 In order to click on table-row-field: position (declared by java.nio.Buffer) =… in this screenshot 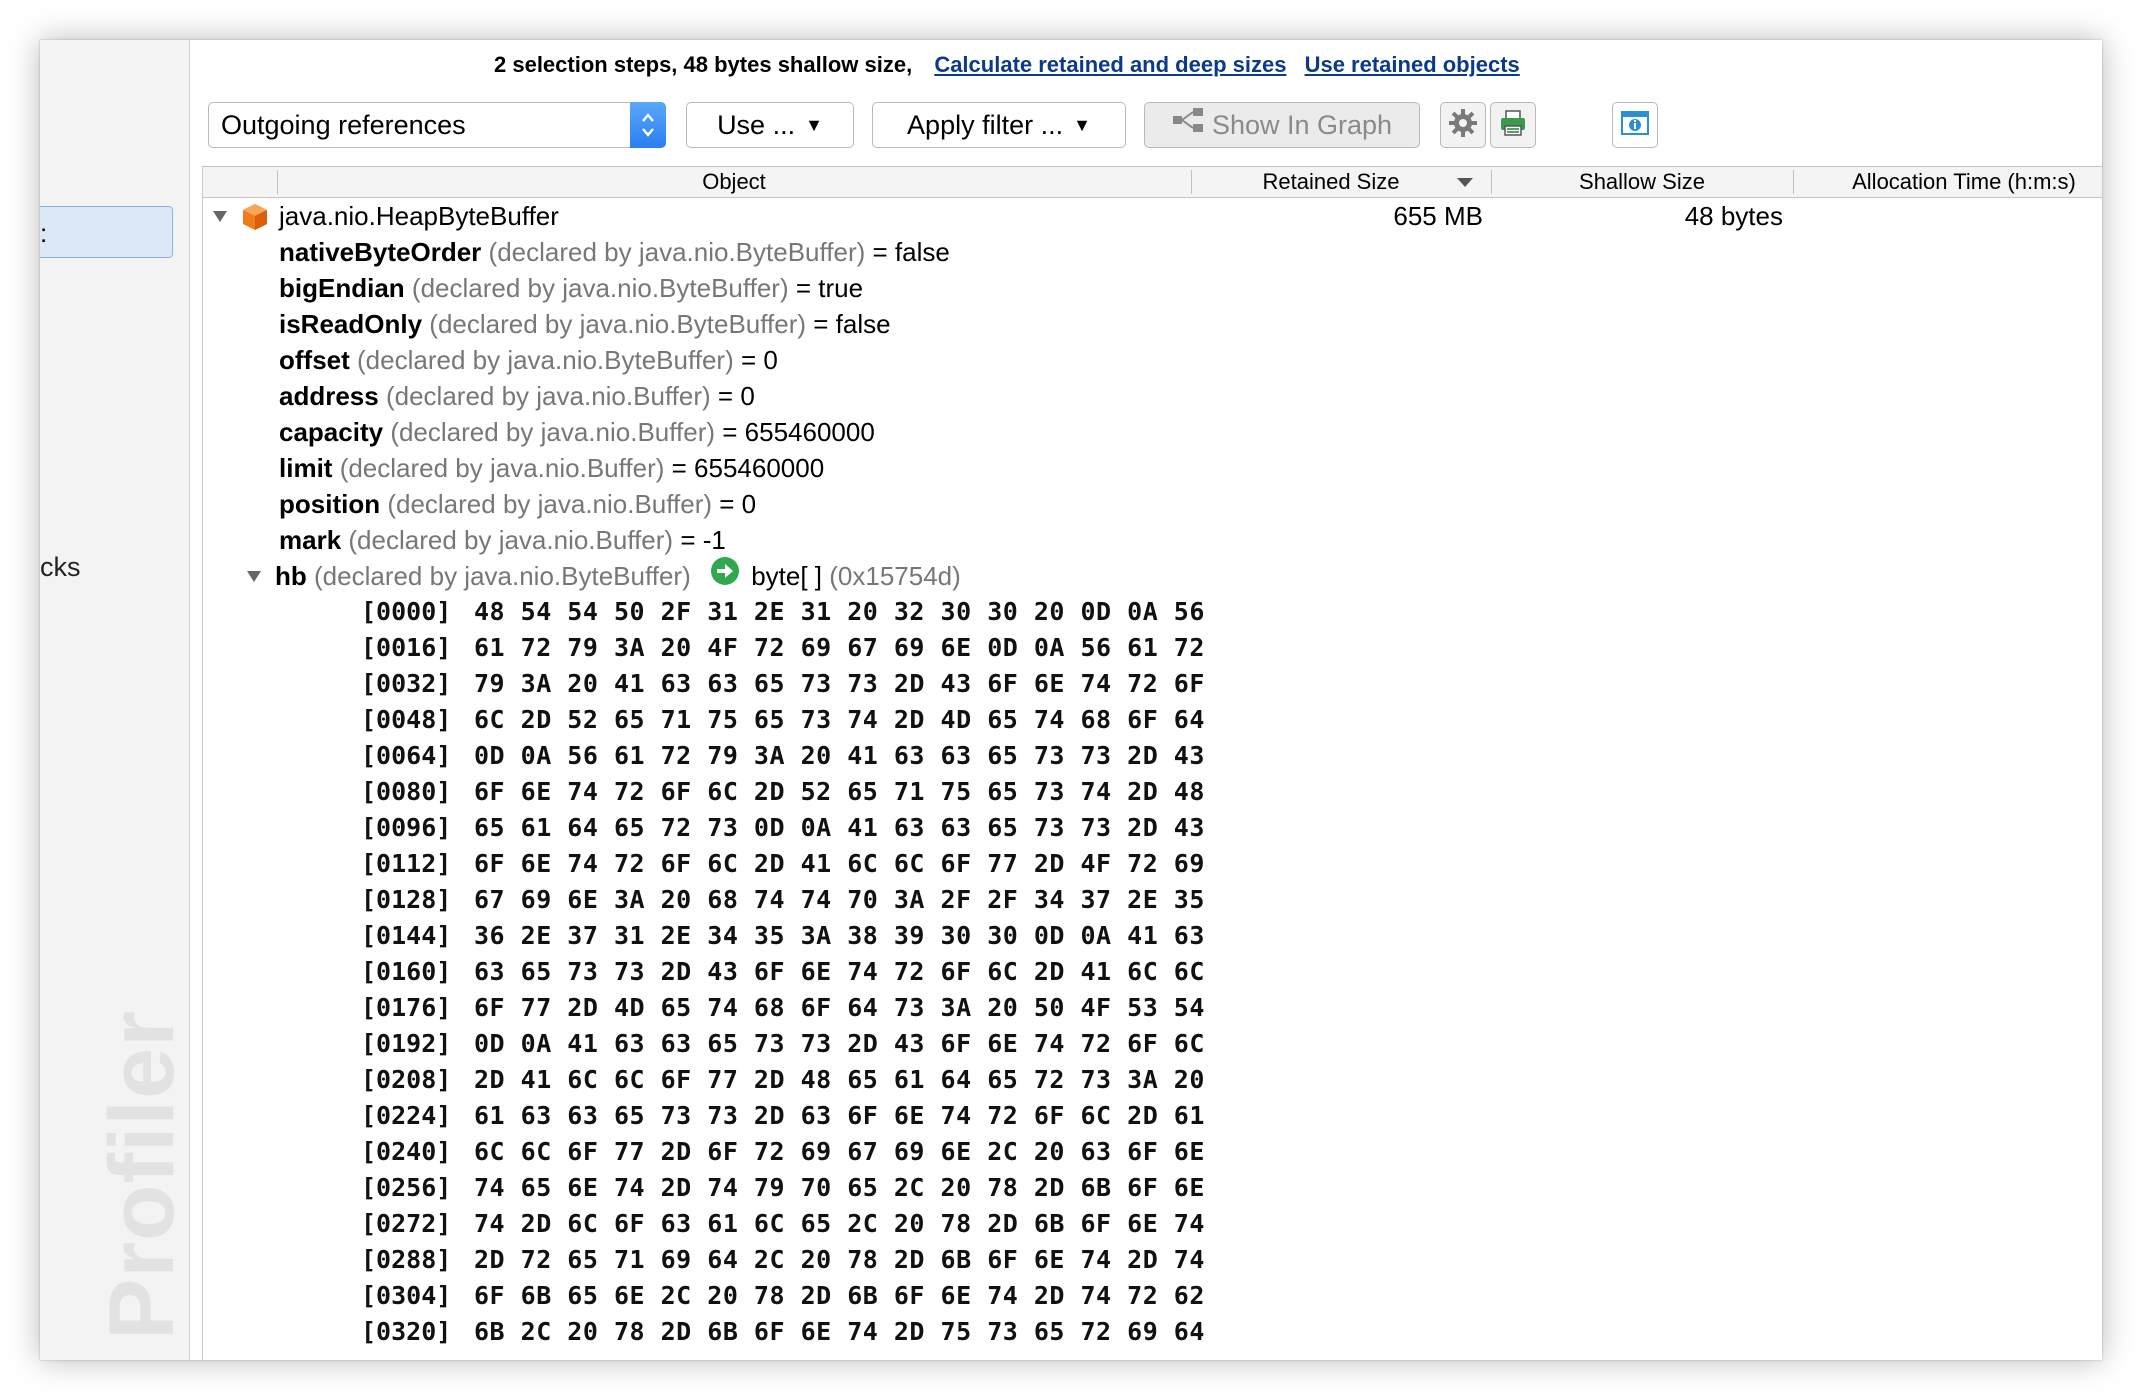, I will do `click(1152, 504)`.